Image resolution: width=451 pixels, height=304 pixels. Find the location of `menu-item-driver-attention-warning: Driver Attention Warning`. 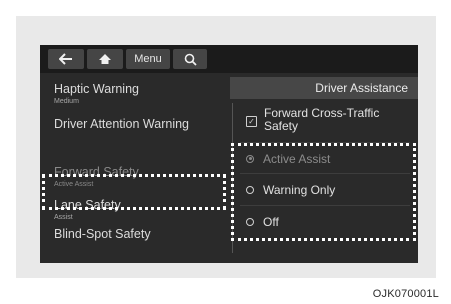

menu-item-driver-attention-warning: Driver Attention Warning is located at coordinates (134, 124).